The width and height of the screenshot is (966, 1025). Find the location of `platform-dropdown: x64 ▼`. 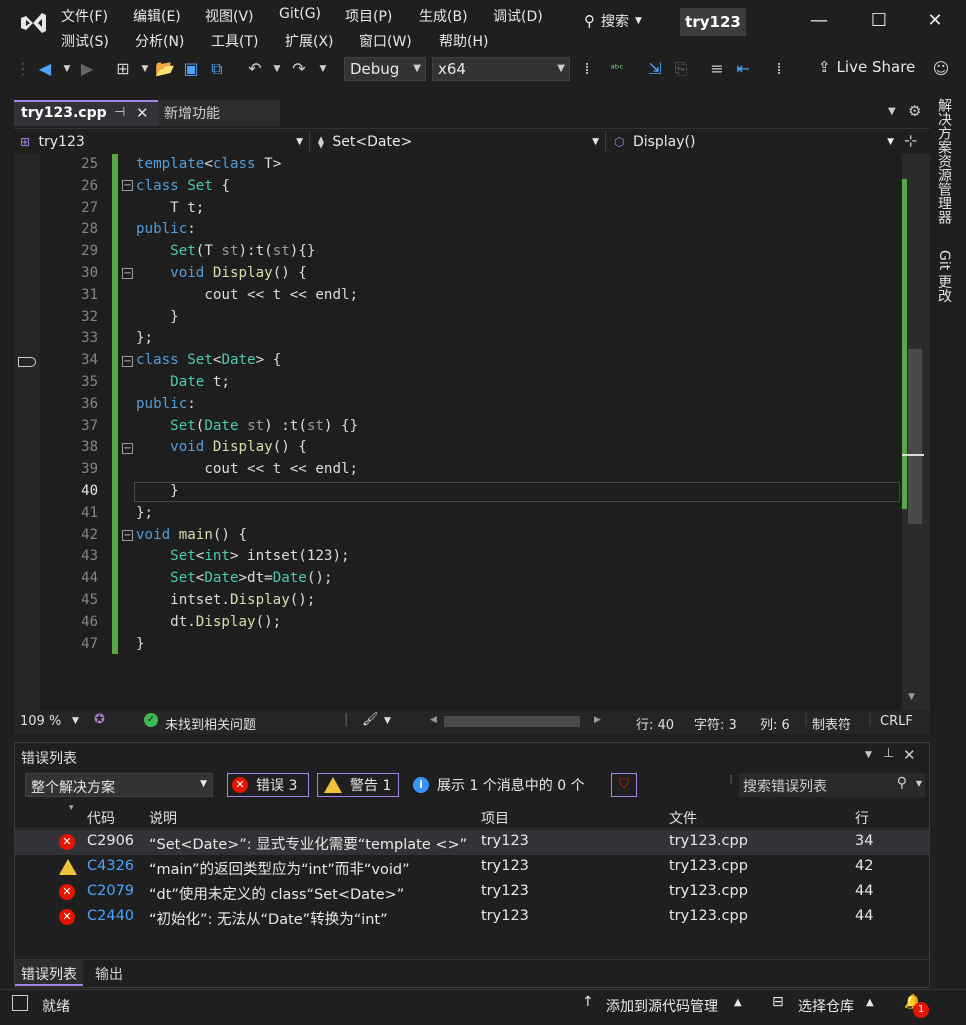

platform-dropdown: x64 ▼ is located at coordinates (501, 69).